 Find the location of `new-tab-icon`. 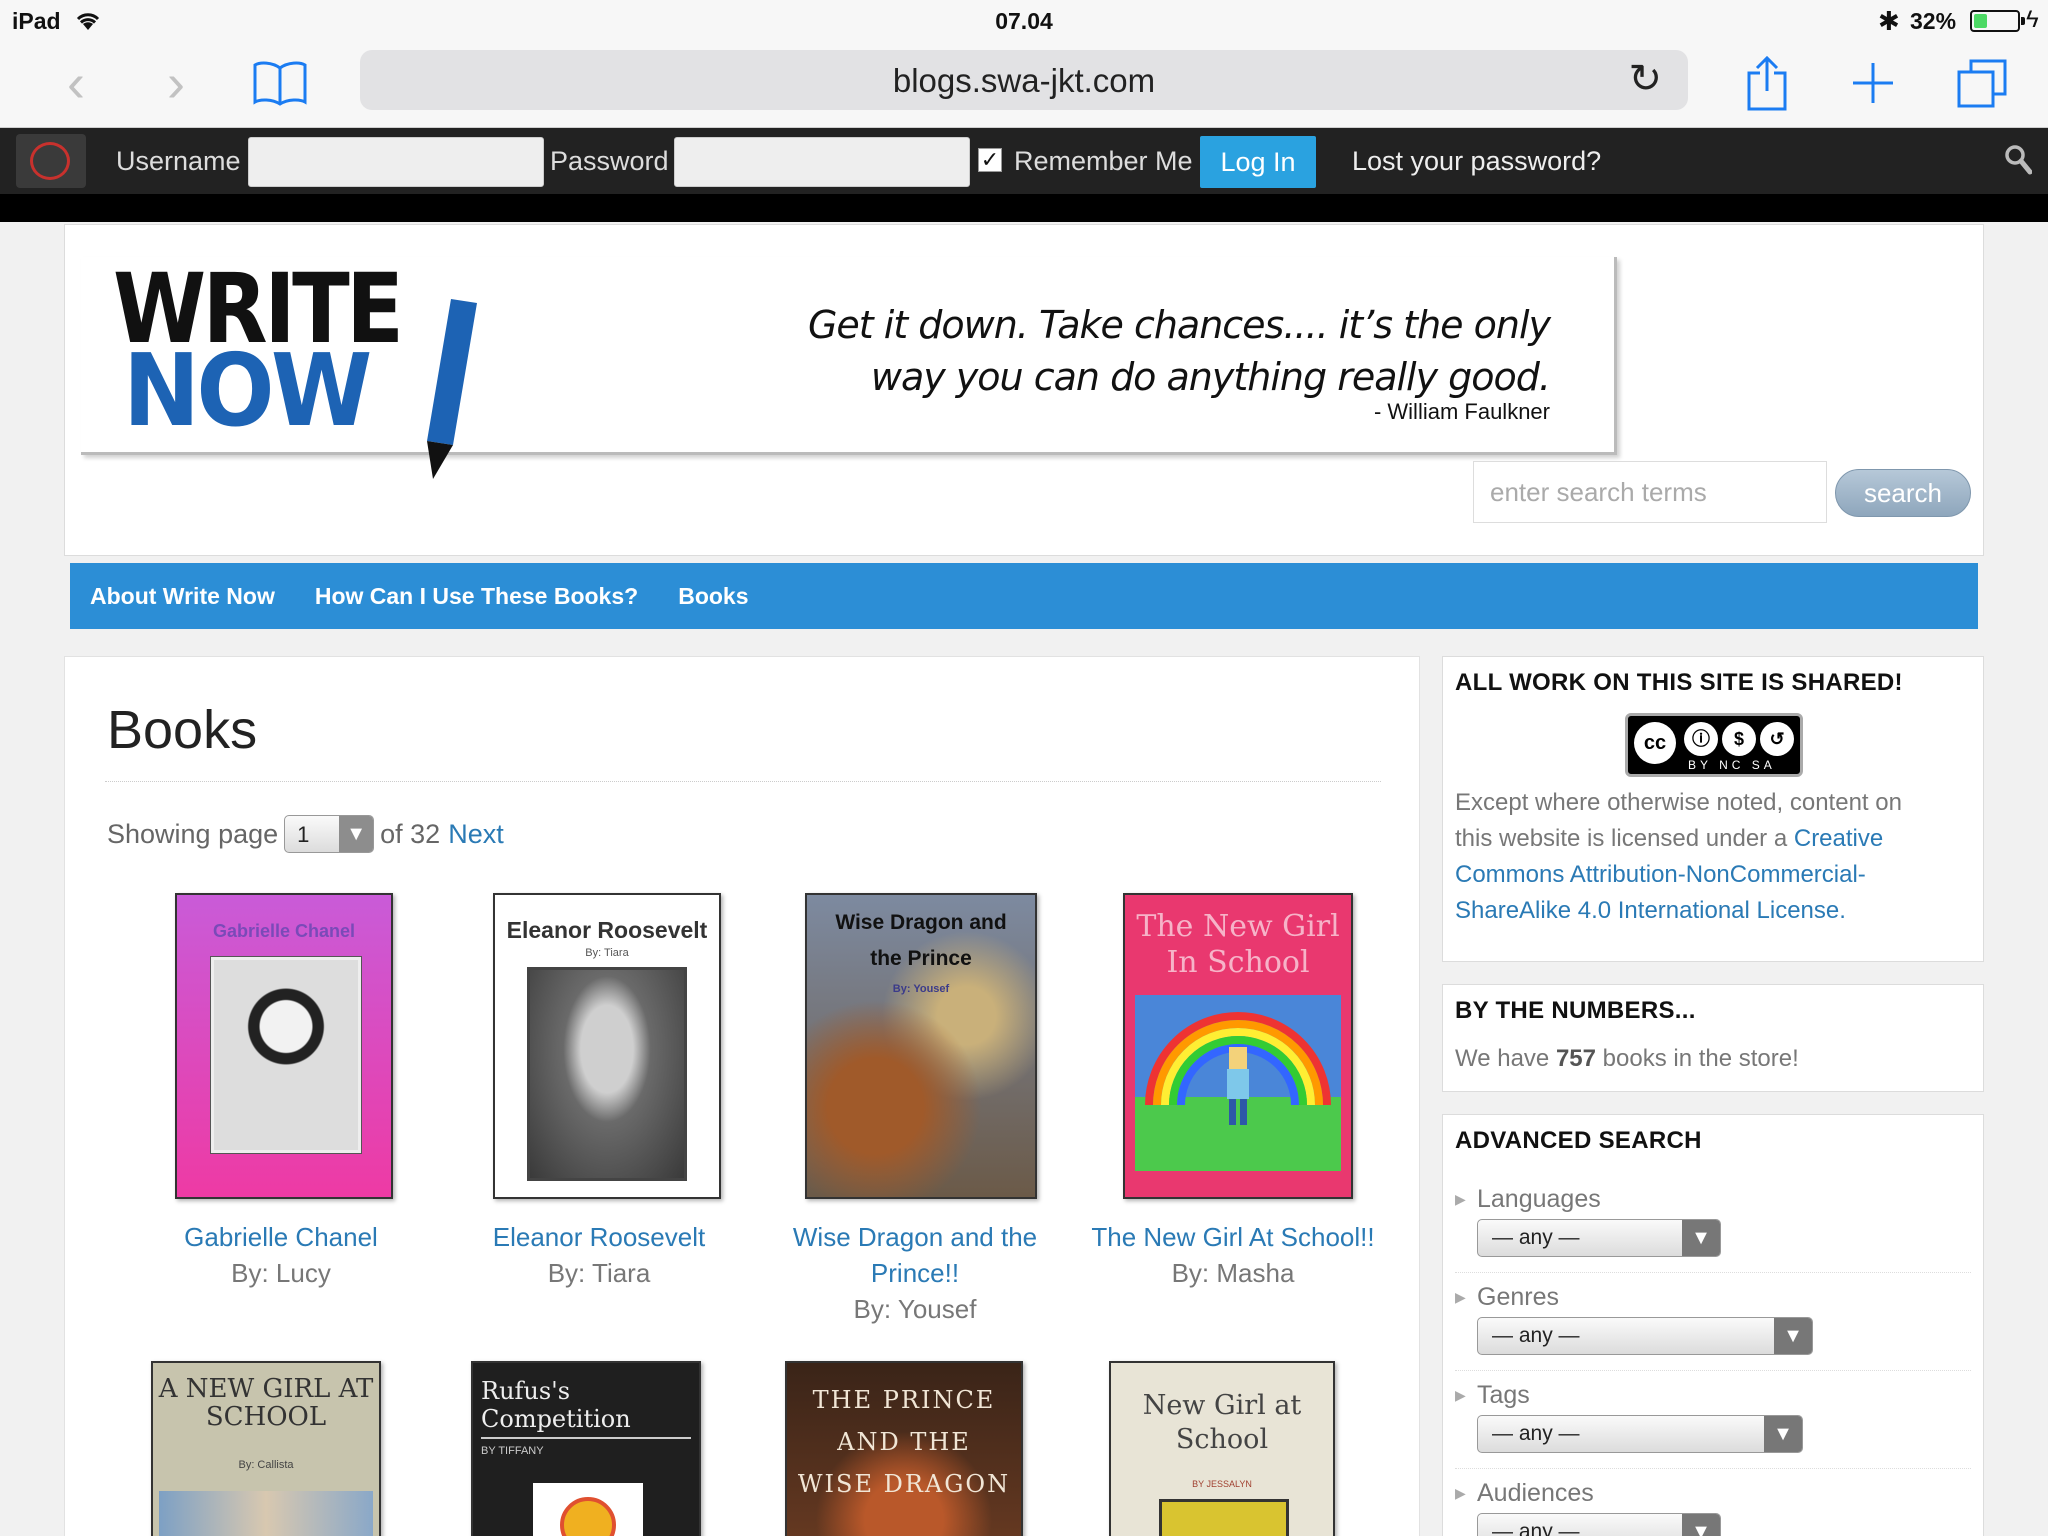

new-tab-icon is located at coordinates (1873, 83).